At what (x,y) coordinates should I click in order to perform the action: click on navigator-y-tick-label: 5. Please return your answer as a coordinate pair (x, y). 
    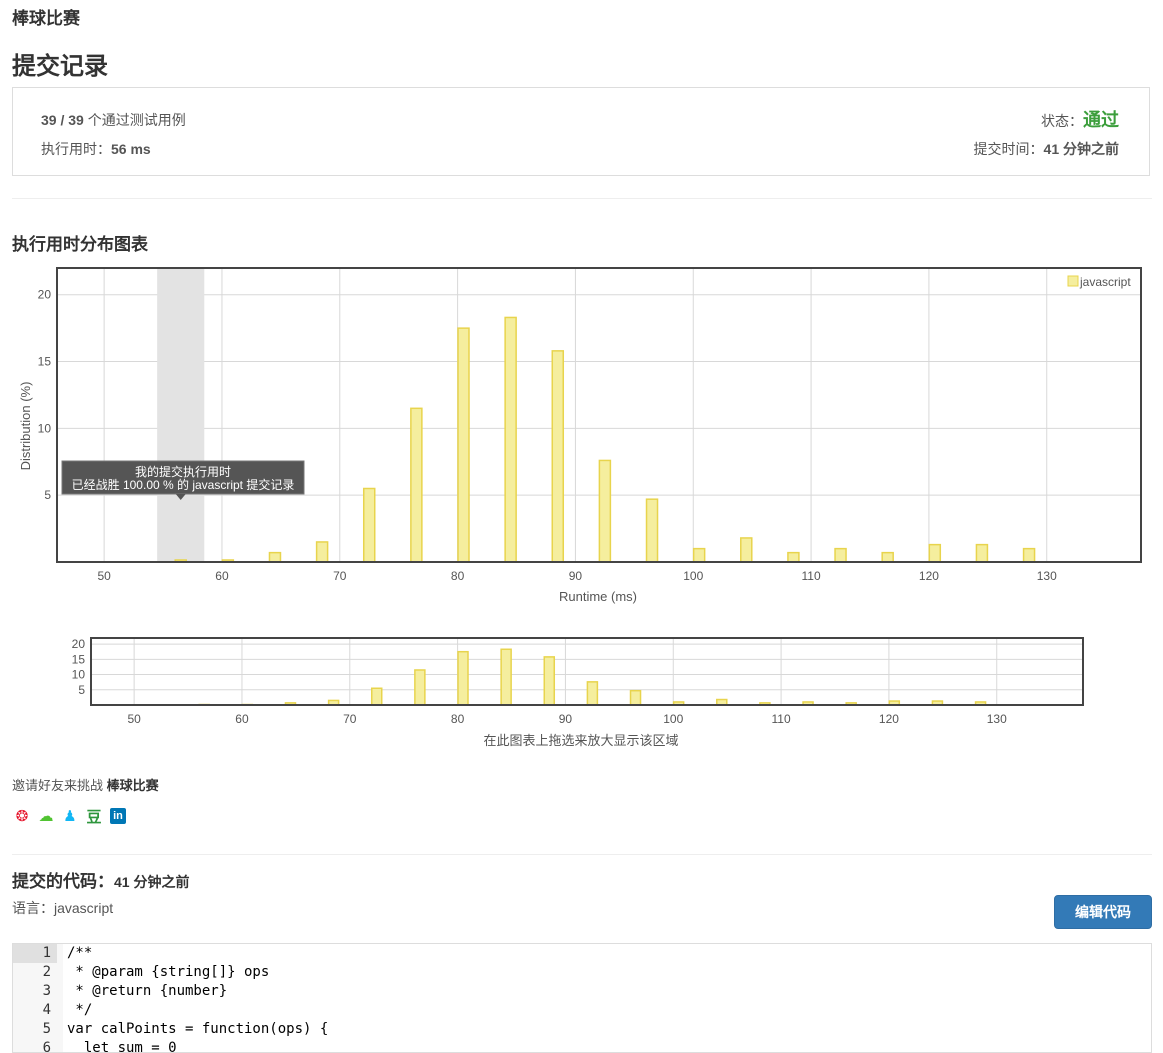
    Looking at the image, I should click on (81, 690).